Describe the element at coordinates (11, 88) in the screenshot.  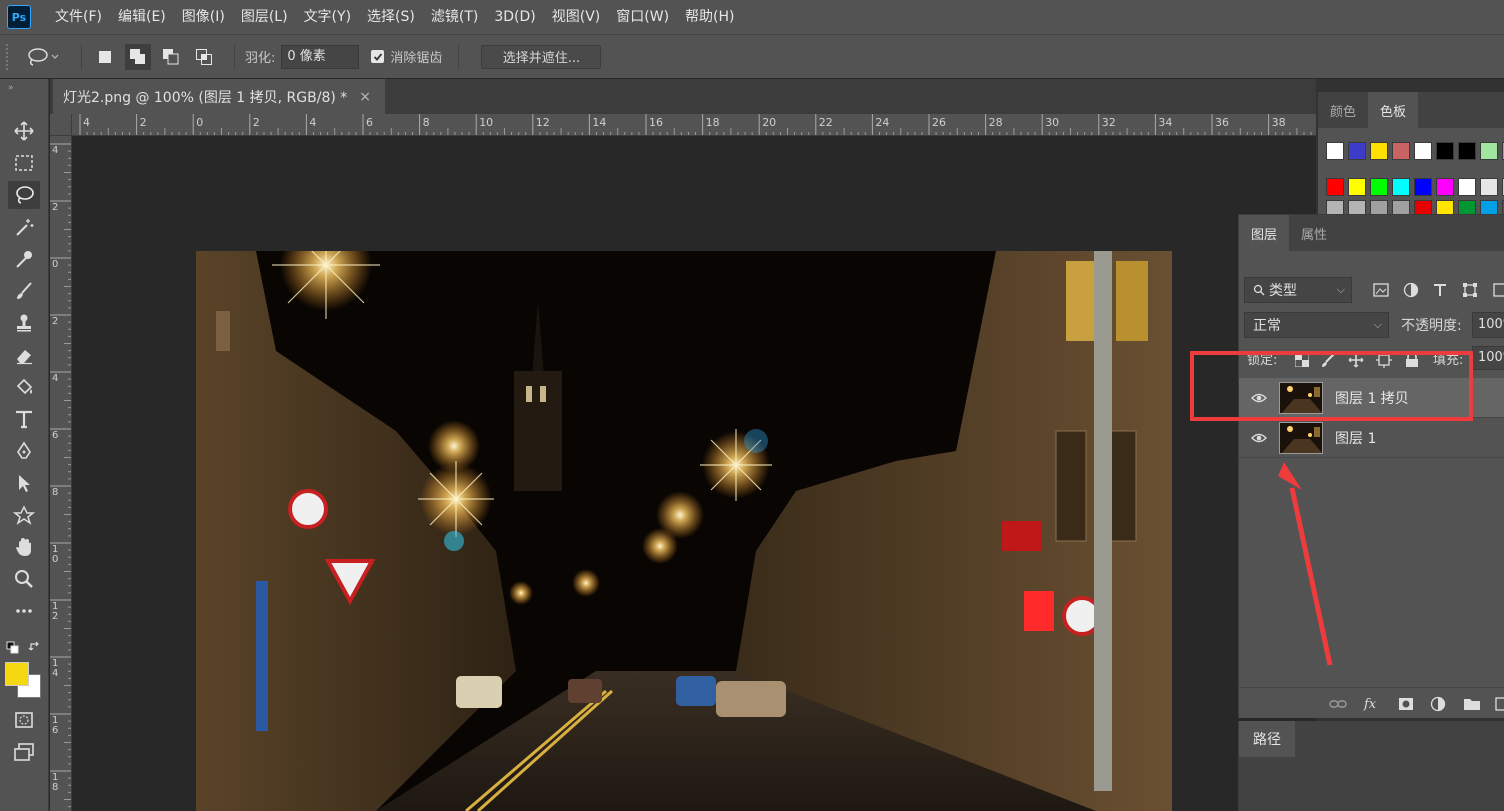
I see `collapse-toolbar-icon: »` at that location.